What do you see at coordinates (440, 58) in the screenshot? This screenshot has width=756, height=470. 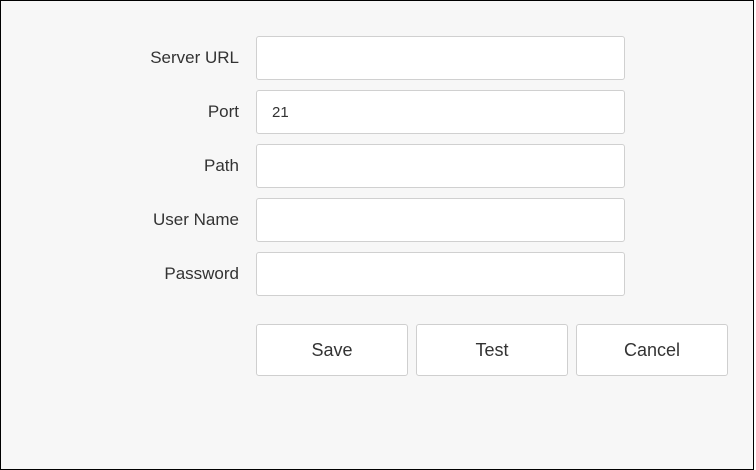 I see `server-url-input` at bounding box center [440, 58].